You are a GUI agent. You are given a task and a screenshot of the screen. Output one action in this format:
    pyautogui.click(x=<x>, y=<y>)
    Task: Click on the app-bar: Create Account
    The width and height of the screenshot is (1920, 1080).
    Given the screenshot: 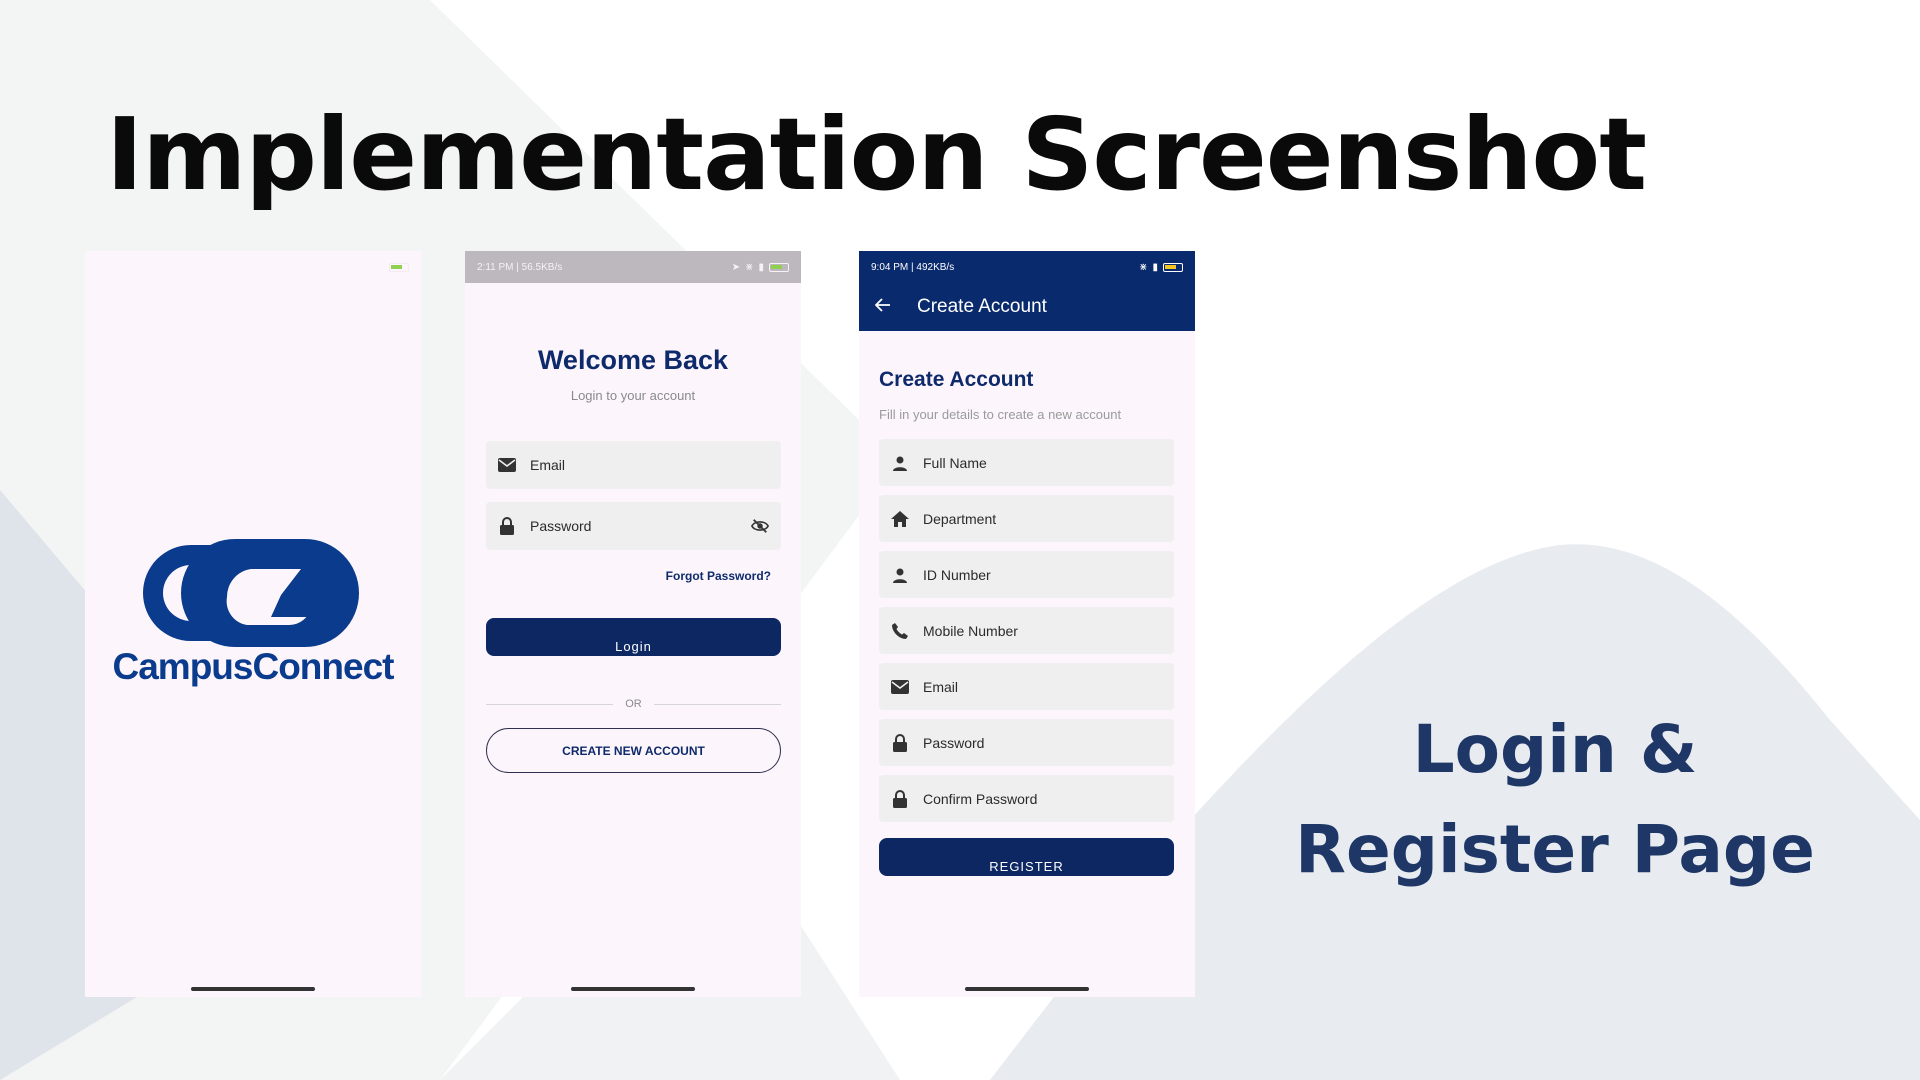 What is the action you would take?
    pyautogui.click(x=1027, y=307)
    